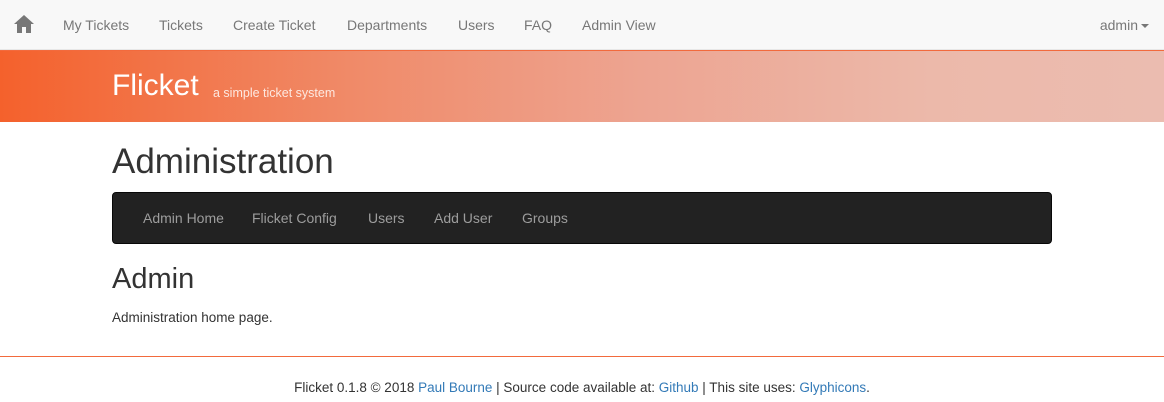 This screenshot has height=402, width=1164. What do you see at coordinates (679, 387) in the screenshot?
I see `github-link: Github` at bounding box center [679, 387].